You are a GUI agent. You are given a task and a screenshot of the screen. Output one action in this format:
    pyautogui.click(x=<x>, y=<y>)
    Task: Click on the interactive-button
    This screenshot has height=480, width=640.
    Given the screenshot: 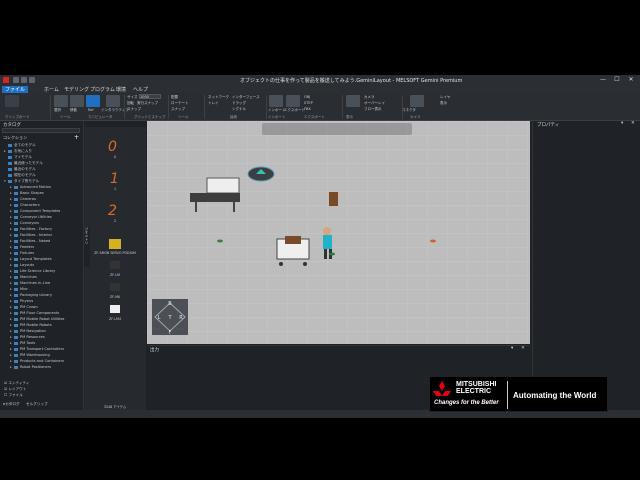 What is the action you would take?
    pyautogui.click(x=113, y=101)
    